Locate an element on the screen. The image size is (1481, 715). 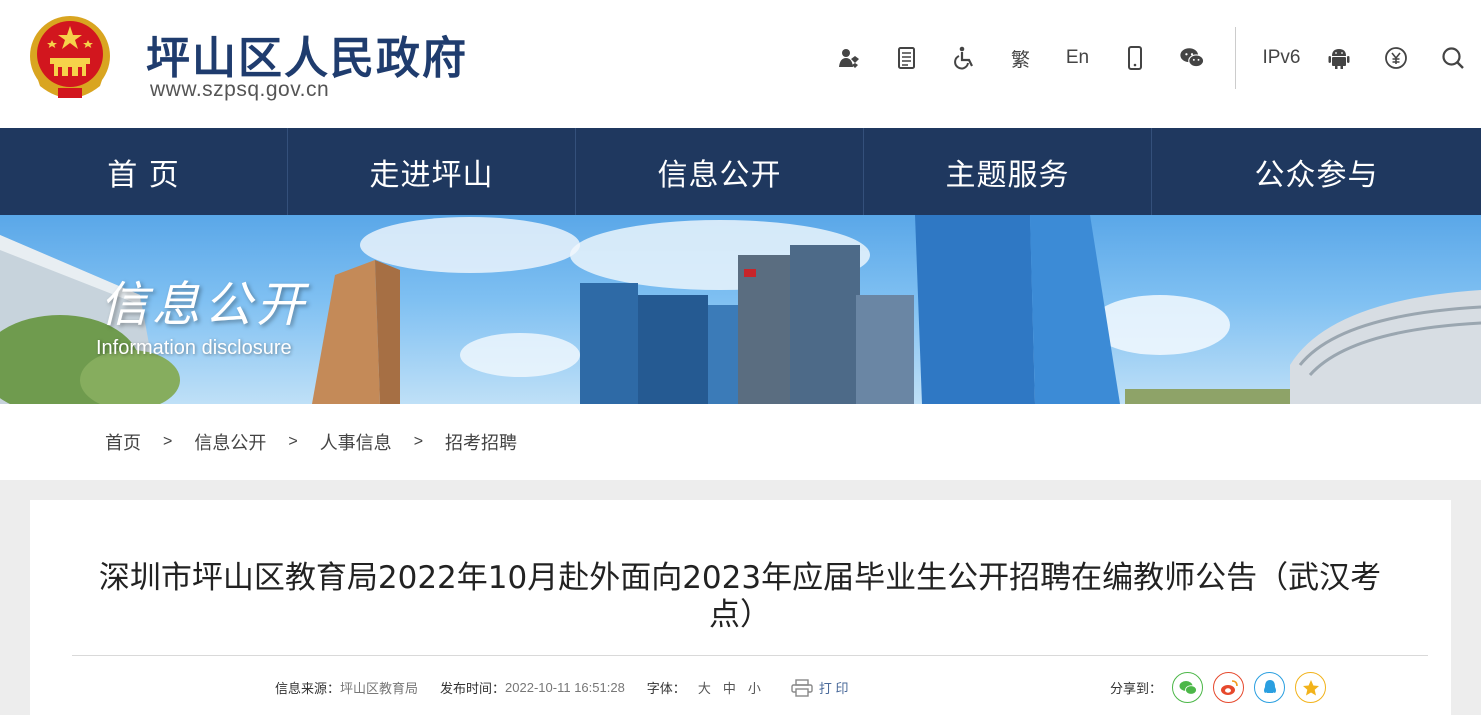
people-icon is located at coordinates (848, 58).